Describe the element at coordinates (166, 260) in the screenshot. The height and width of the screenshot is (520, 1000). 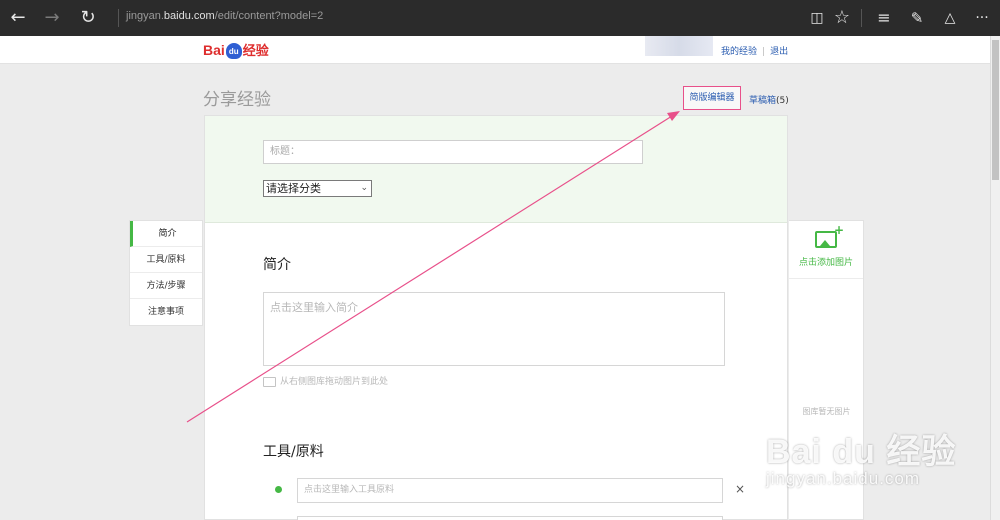
I see `nav-item-tools: 工具/原料` at that location.